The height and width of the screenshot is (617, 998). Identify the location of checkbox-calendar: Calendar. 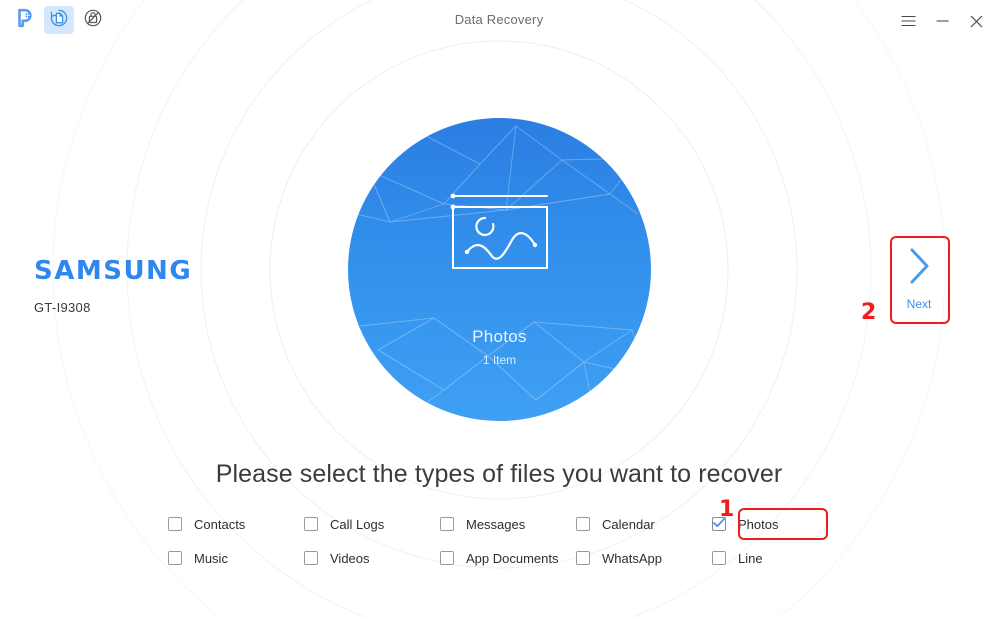
(644, 524).